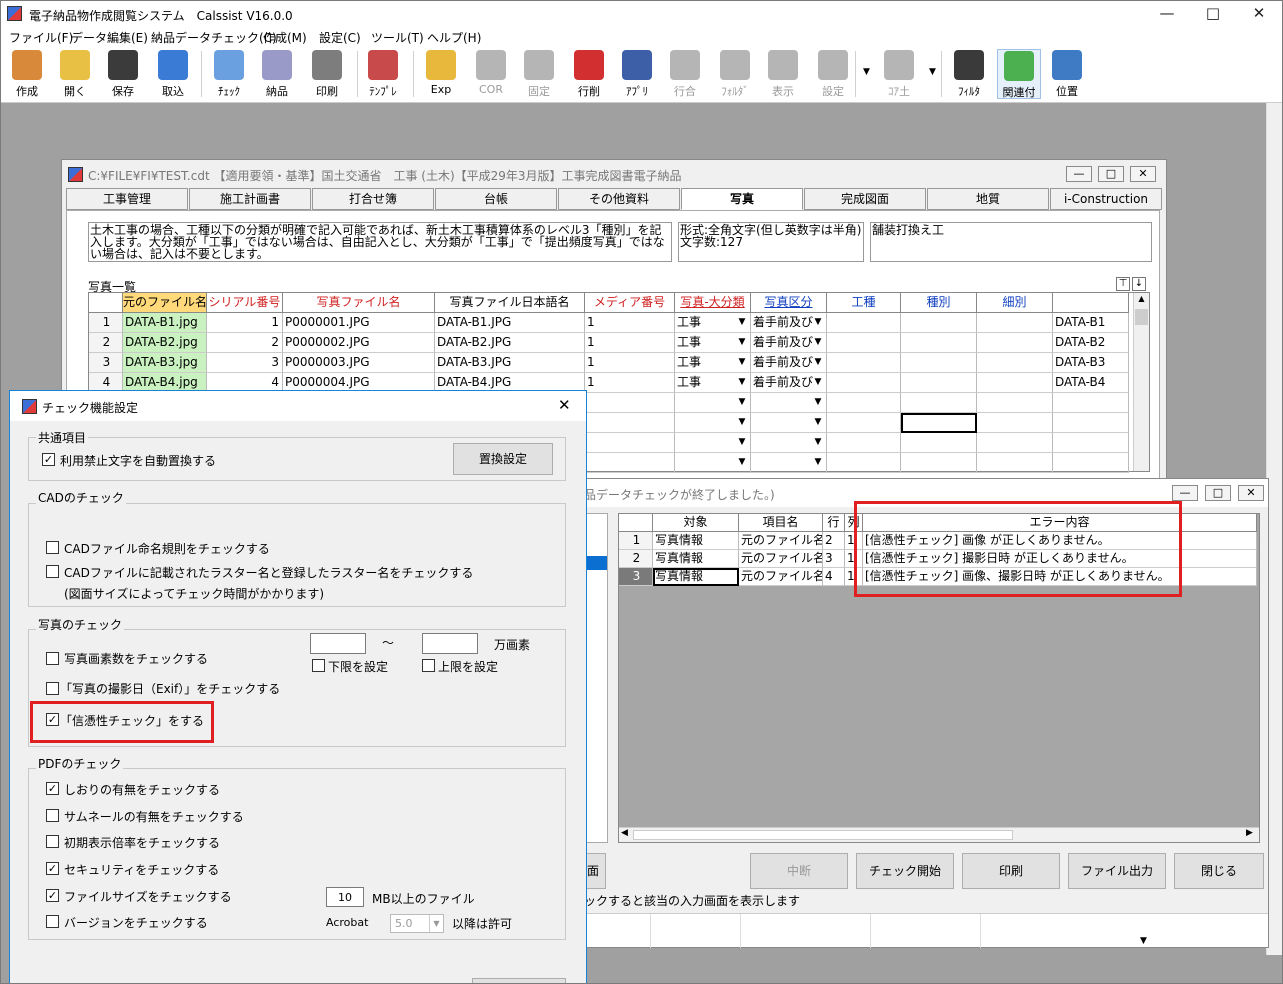 The height and width of the screenshot is (984, 1283). What do you see at coordinates (1011, 242) in the screenshot?
I see `field-value-input: 舗装打換え工` at bounding box center [1011, 242].